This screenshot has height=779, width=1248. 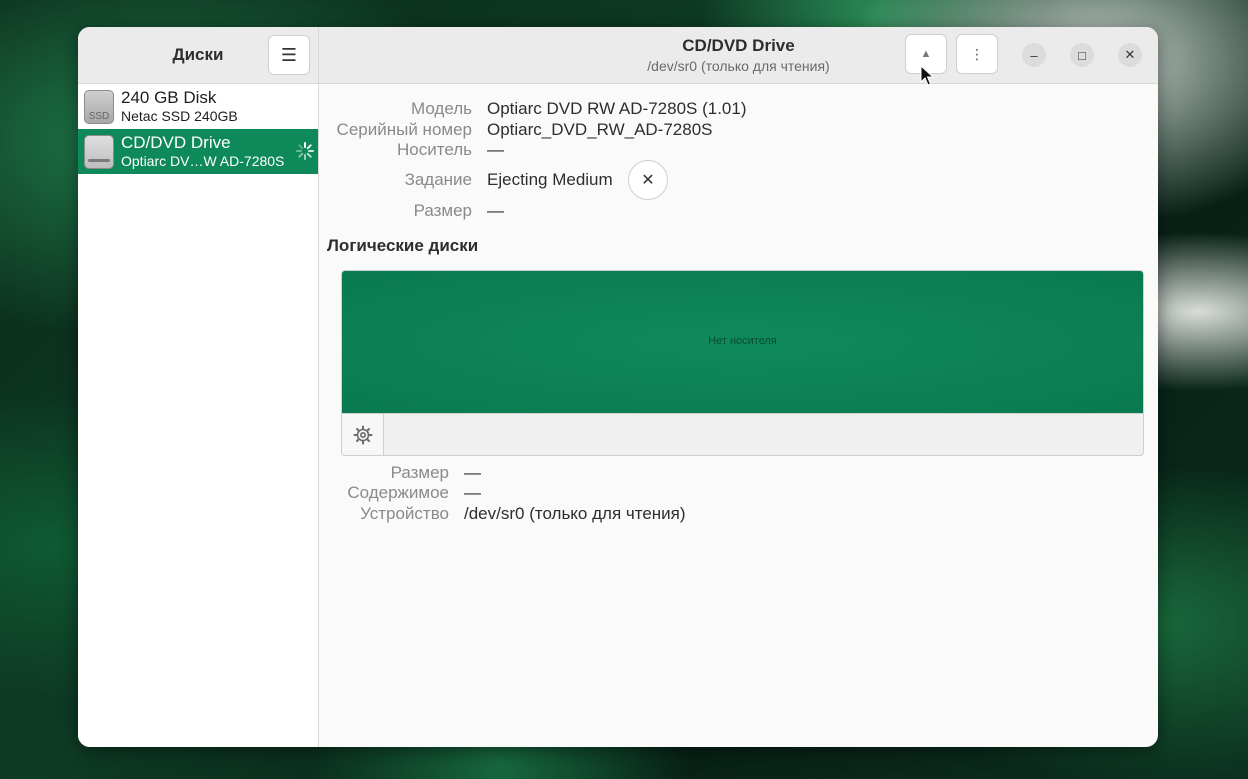 What do you see at coordinates (305, 151) in the screenshot?
I see `busy-spinner-icon` at bounding box center [305, 151].